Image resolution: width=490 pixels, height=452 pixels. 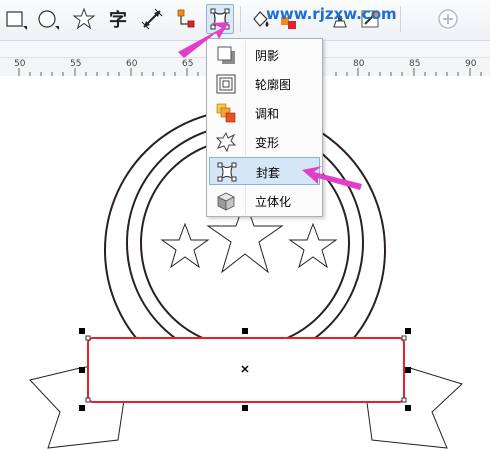 I want to click on annotation-arrows, so click(x=270, y=106).